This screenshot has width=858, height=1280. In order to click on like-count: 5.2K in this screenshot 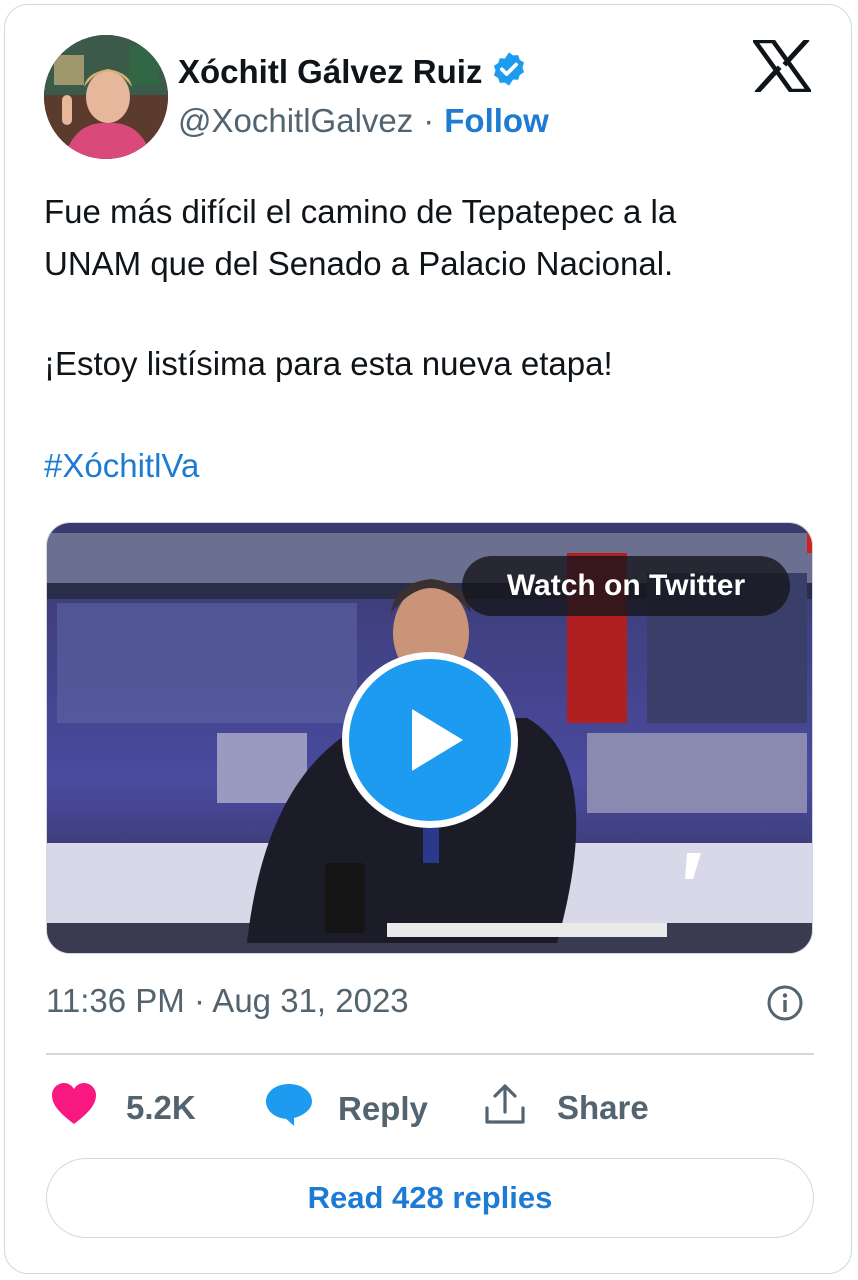, I will do `click(161, 1107)`.